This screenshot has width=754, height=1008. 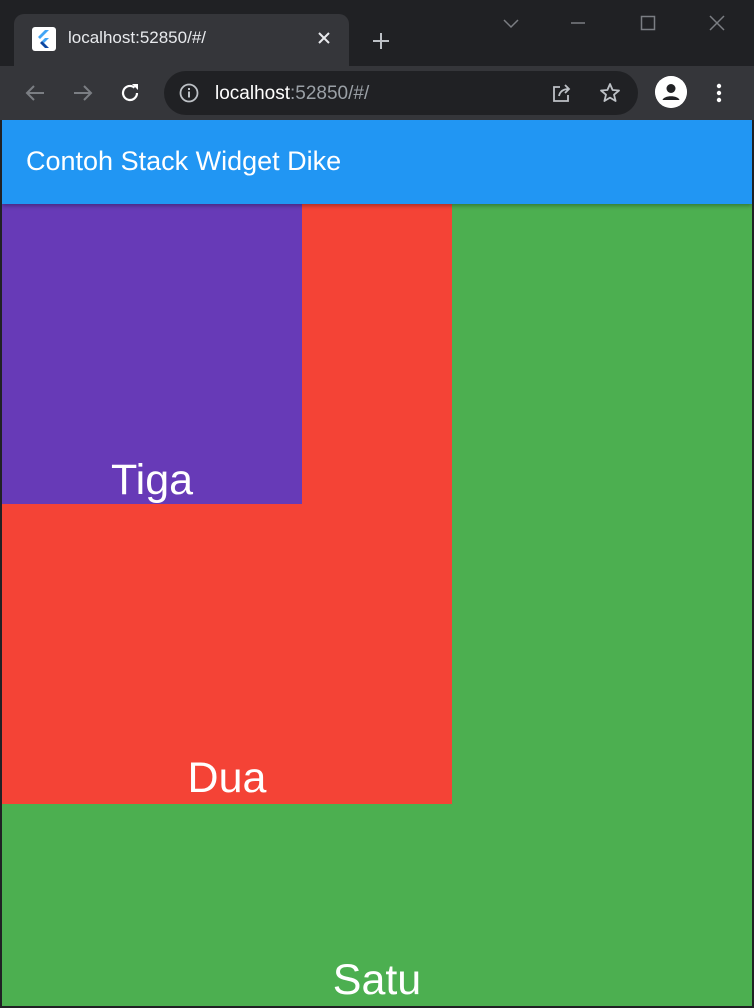 I want to click on url-text: localhost:52850/#/, so click(x=292, y=94).